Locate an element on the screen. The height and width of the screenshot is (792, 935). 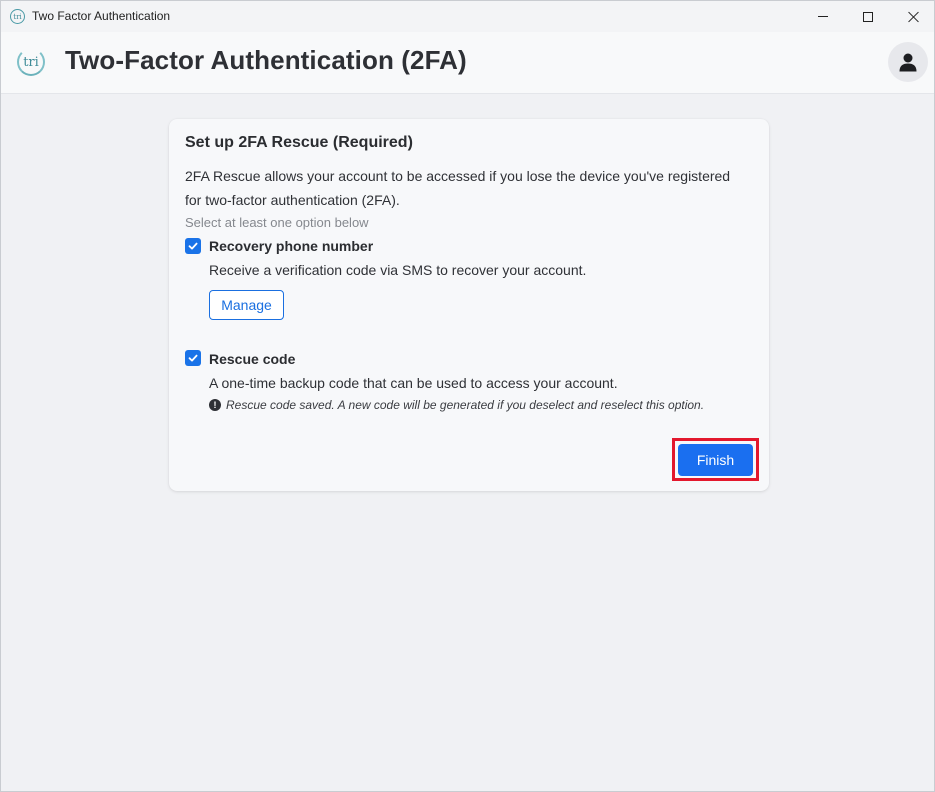
finish-button: Finish is located at coordinates (715, 460).